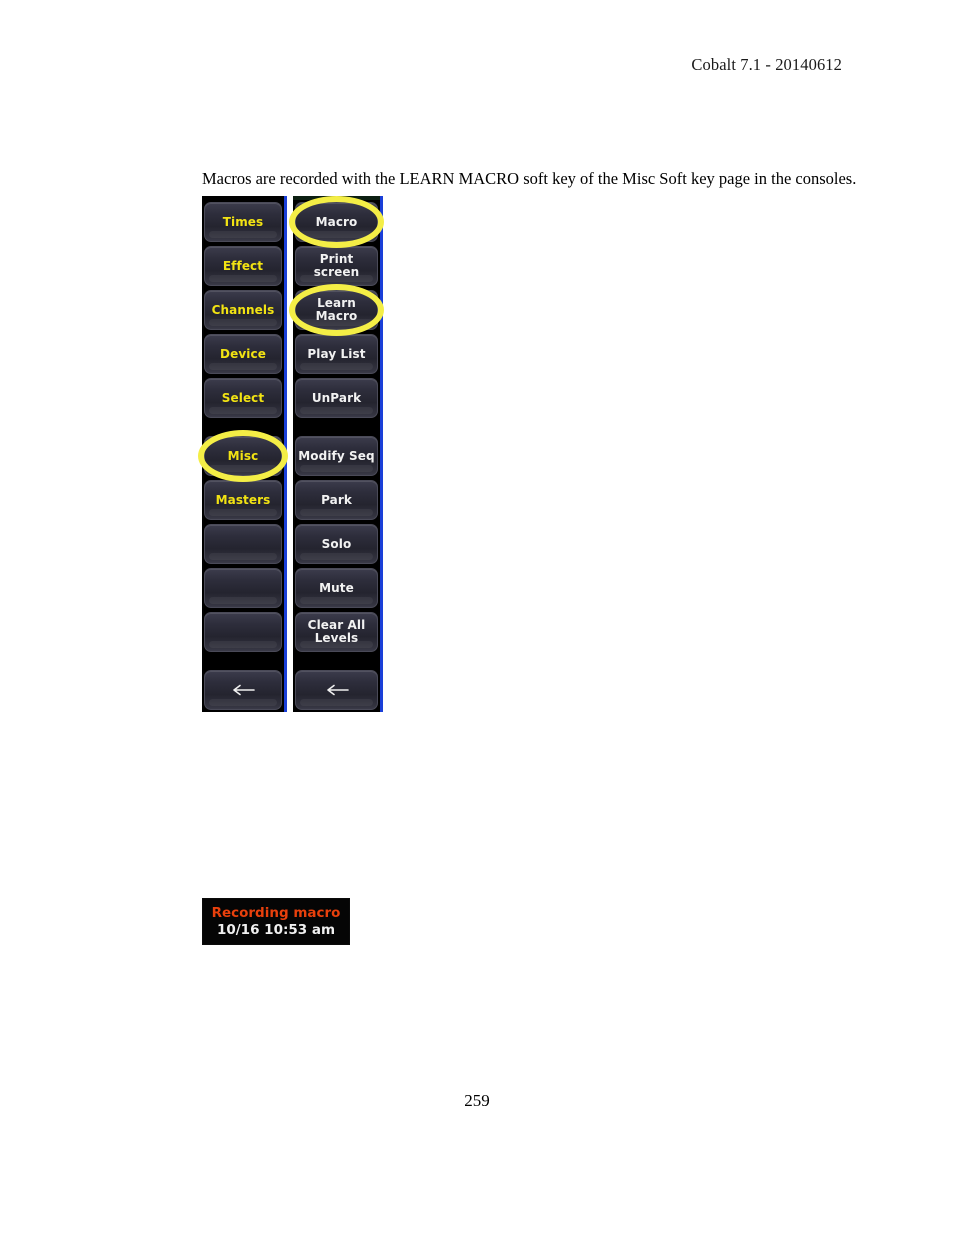 The width and height of the screenshot is (954, 1235). Describe the element at coordinates (336, 427) in the screenshot. I see `misc-column-gap` at that location.